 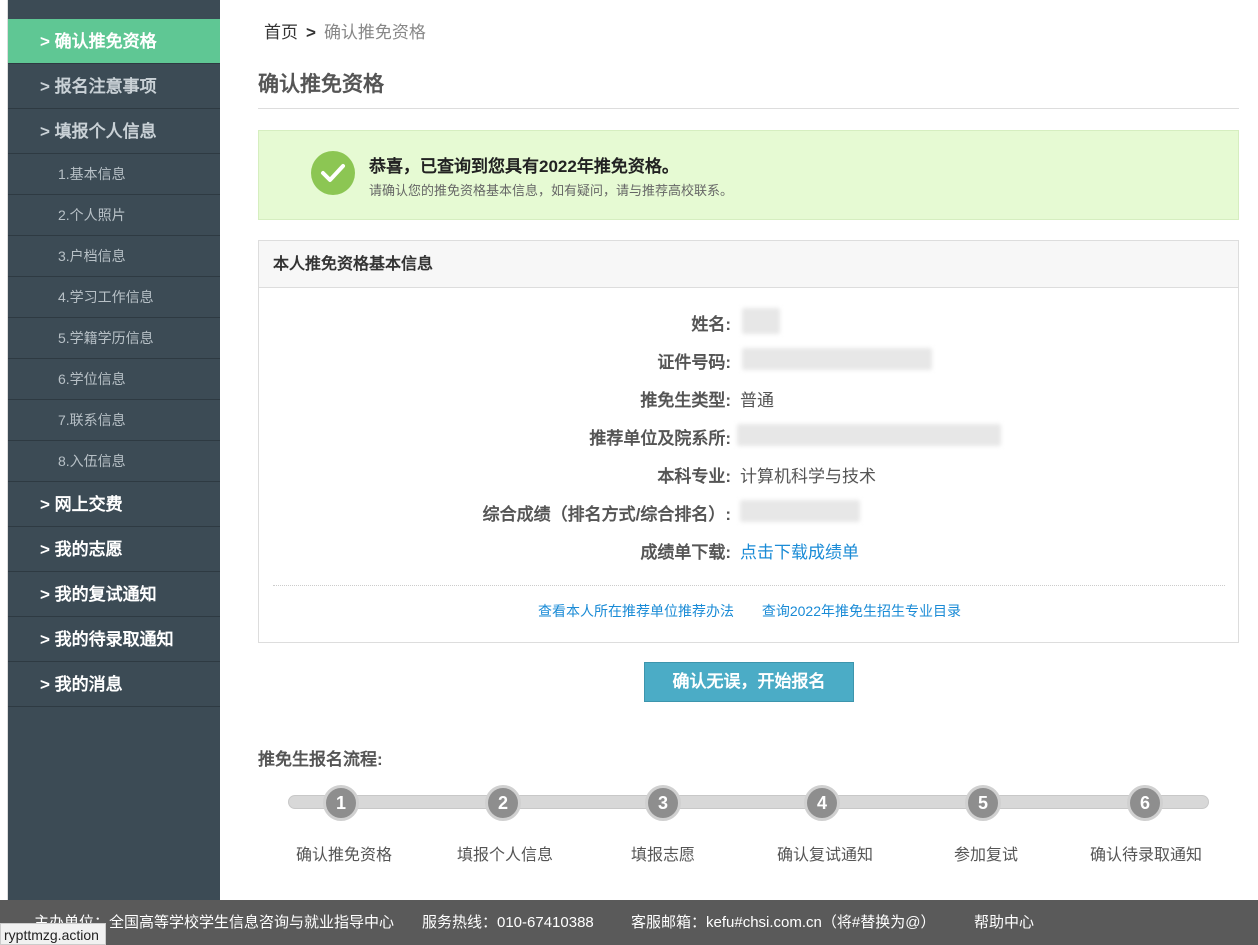 What do you see at coordinates (114, 86) in the screenshot?
I see `sidebar-item-notes: > 报名注意事项` at bounding box center [114, 86].